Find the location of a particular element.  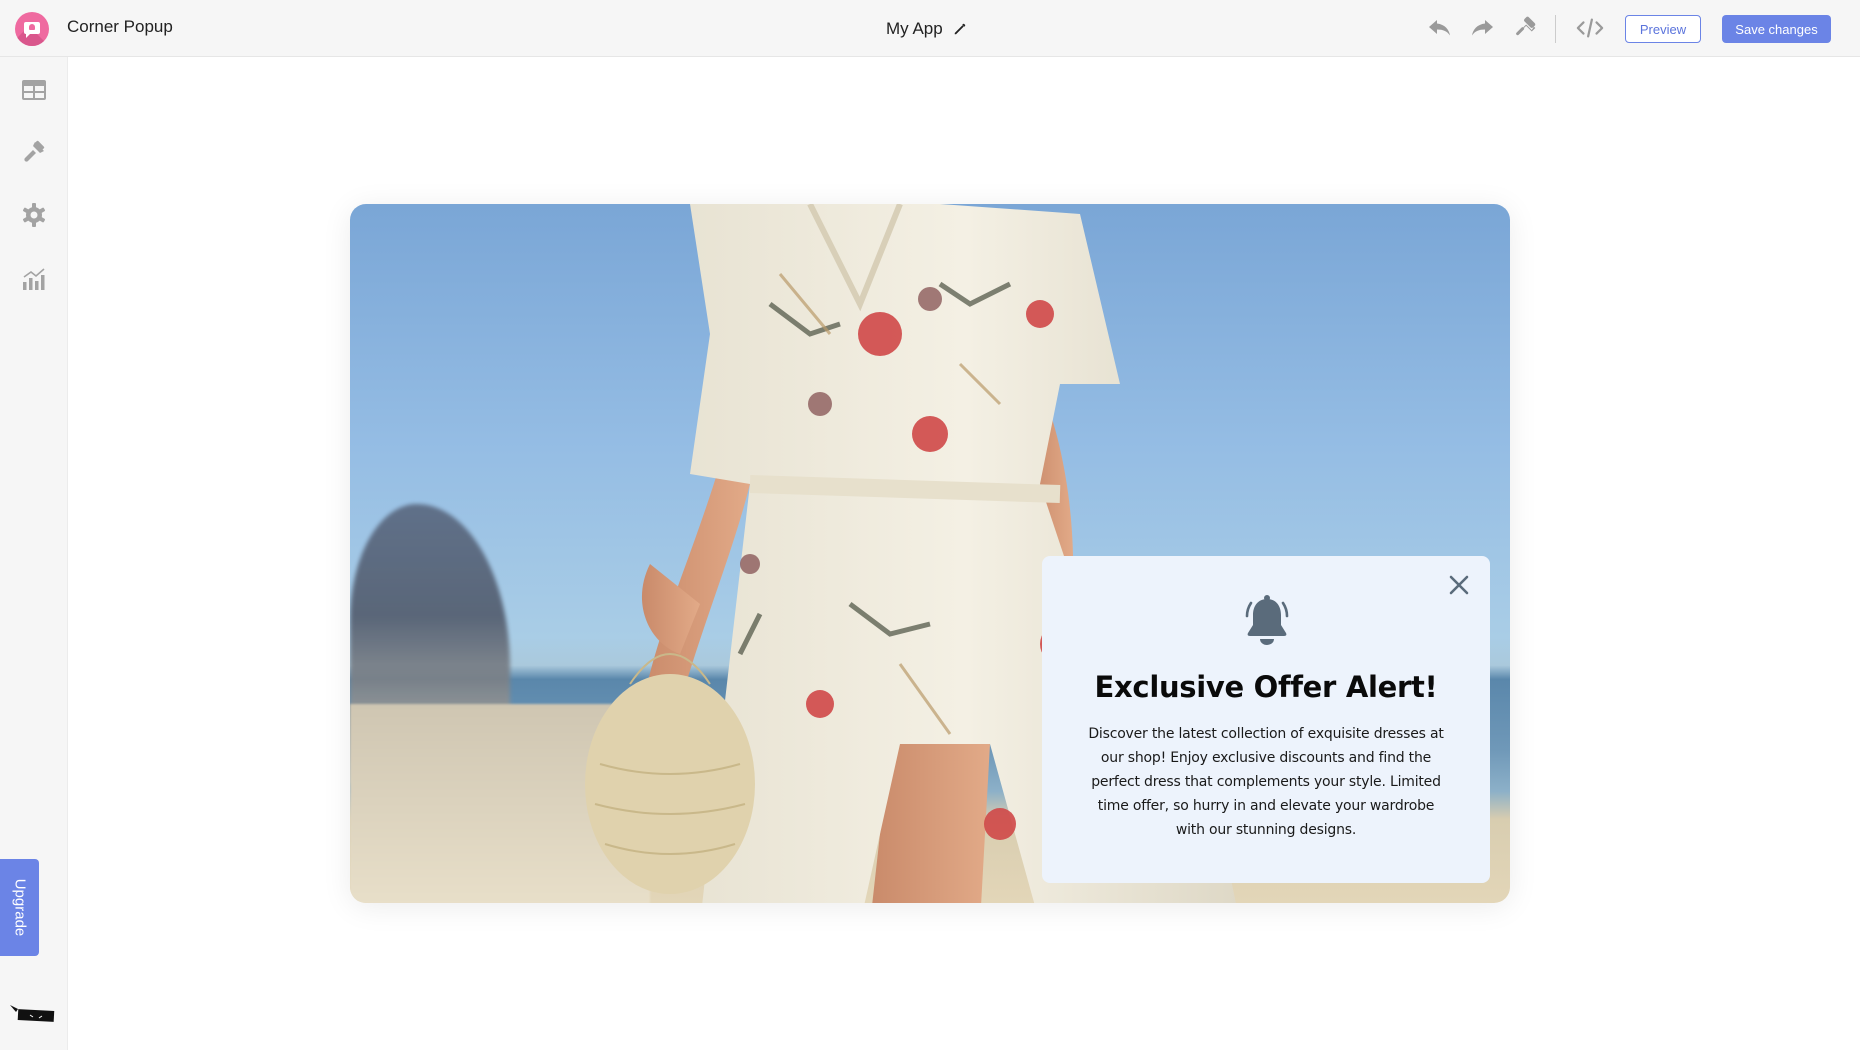

paint-roller-icon is located at coordinates (1526, 26).